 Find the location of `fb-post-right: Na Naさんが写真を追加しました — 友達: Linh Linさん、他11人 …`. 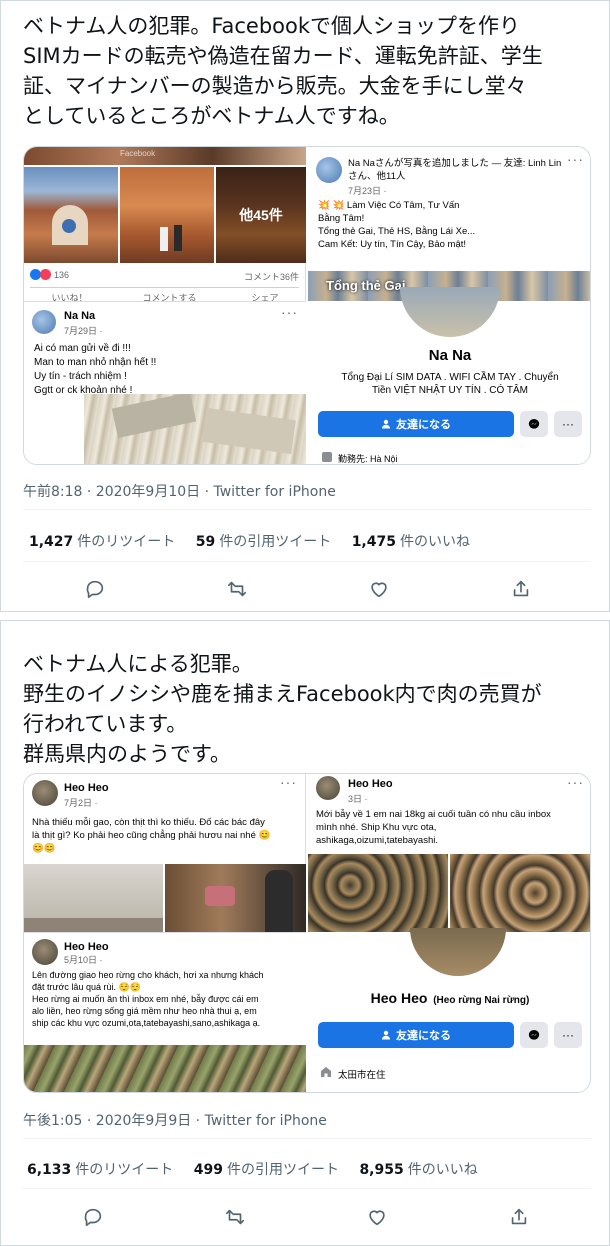

fb-post-right: Na Naさんが写真を追加しました — 友達: Linh Linさん、他11人 … is located at coordinates (449, 305).